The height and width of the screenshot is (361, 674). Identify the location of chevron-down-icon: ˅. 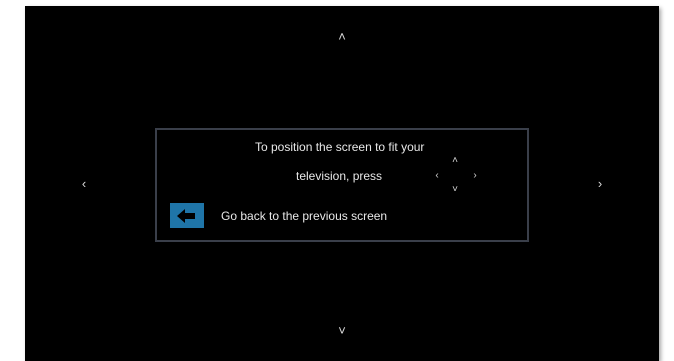
(342, 330).